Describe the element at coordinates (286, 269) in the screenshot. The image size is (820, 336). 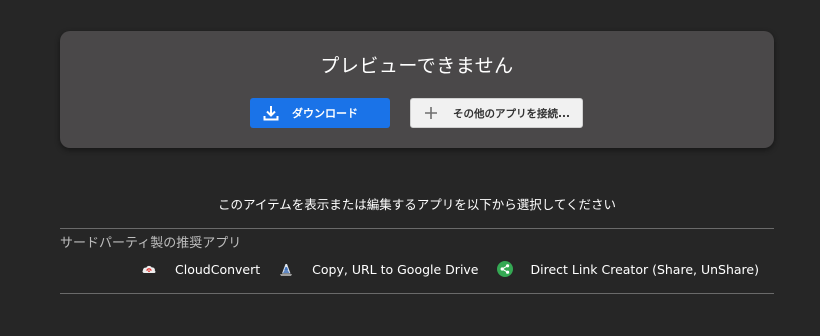
I see `copy-url-icon` at that location.